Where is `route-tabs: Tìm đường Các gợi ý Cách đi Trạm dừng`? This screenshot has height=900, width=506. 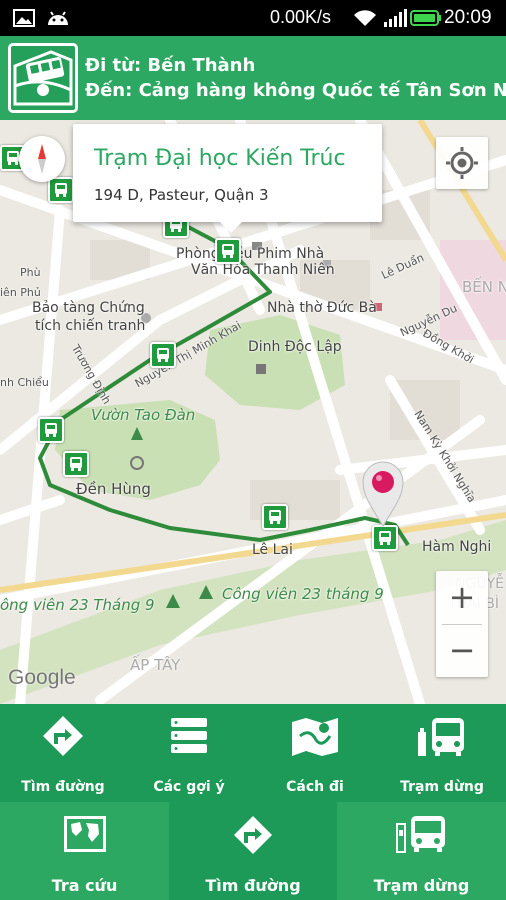
route-tabs: Tìm đường Các gợi ý Cách đi Trạm dừng is located at coordinates (253, 753).